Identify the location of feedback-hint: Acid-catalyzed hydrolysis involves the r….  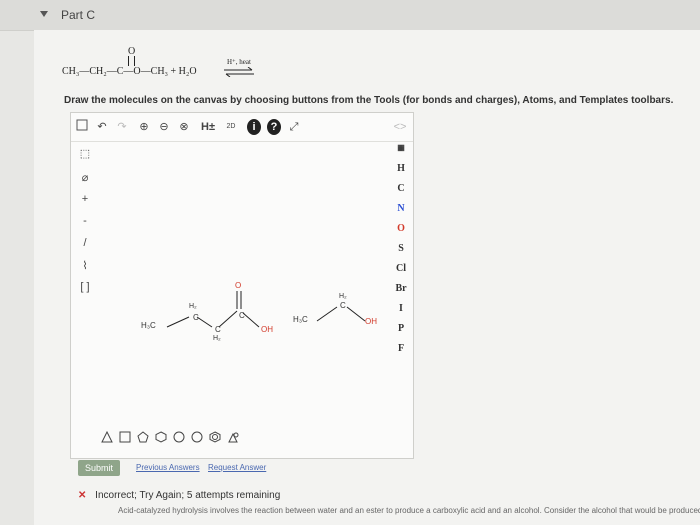
(409, 510).